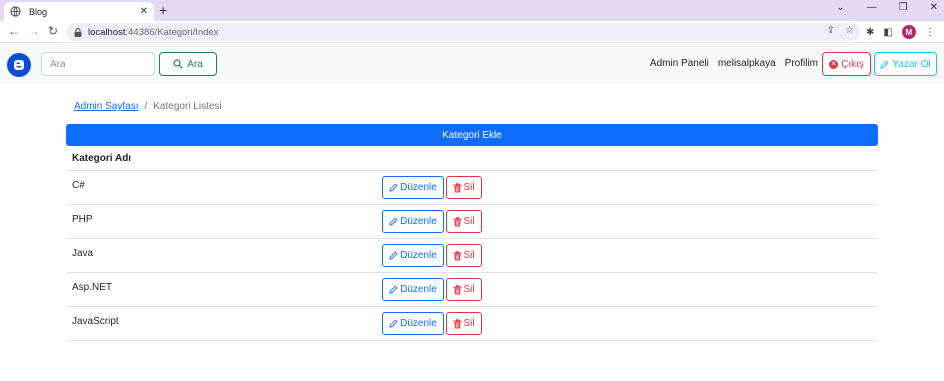  I want to click on window-controls: ⌄ — ❐ ✕, so click(887, 7).